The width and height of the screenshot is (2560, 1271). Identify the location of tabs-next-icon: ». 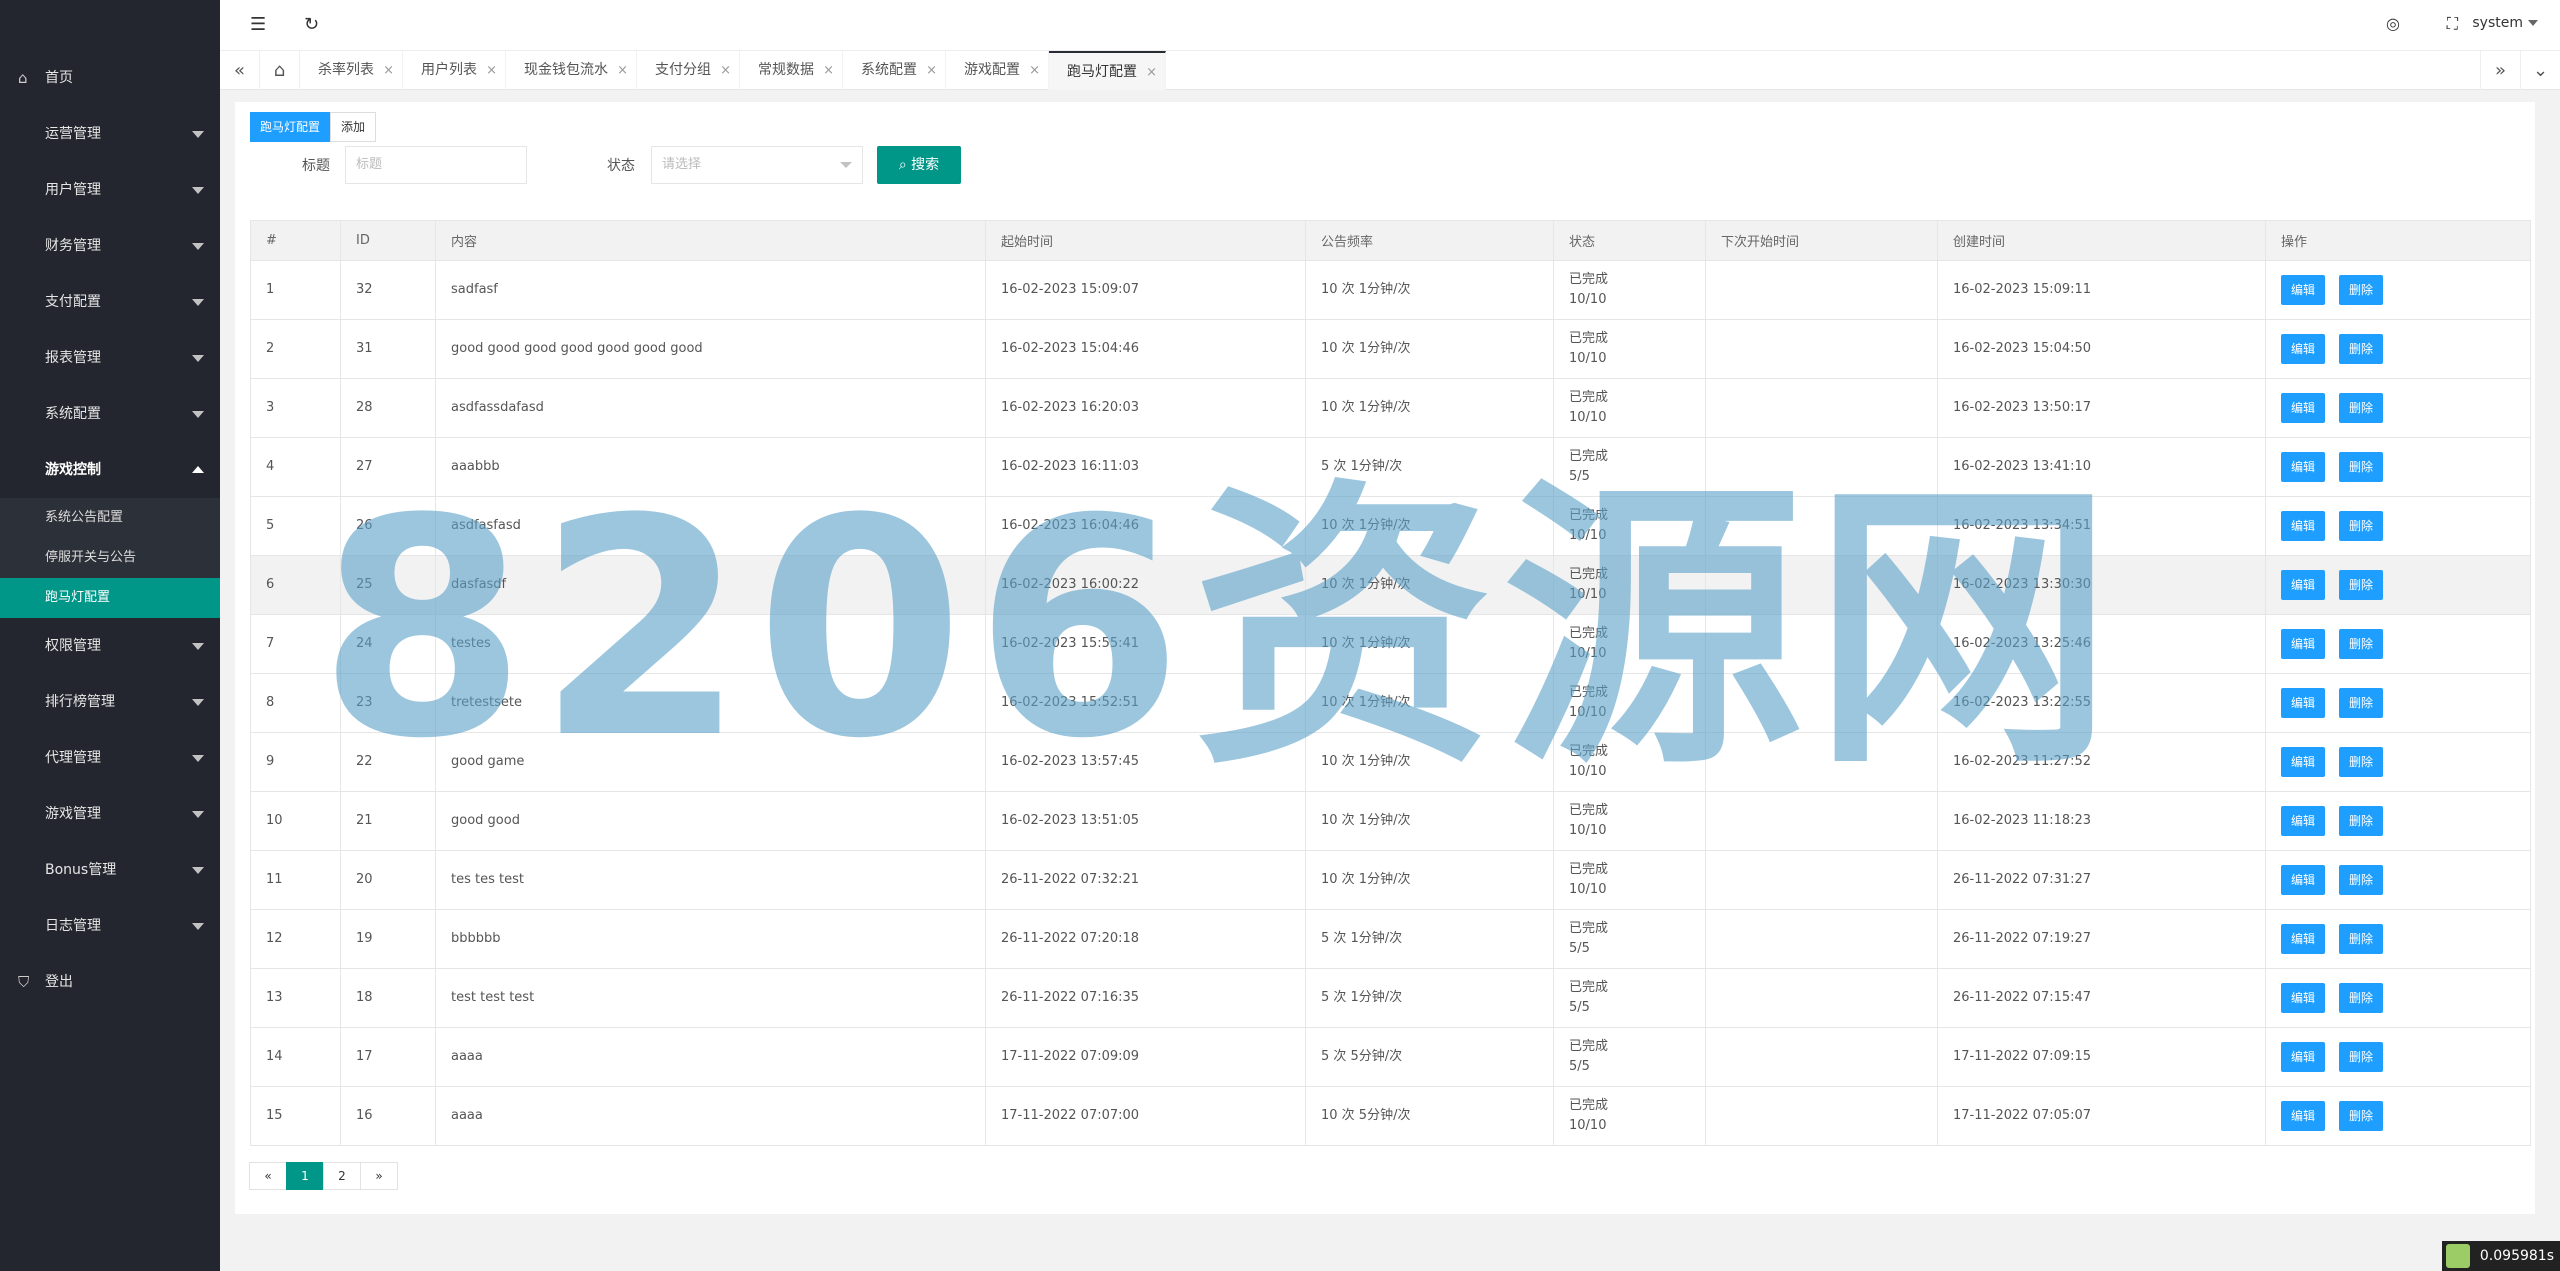
(2500, 70).